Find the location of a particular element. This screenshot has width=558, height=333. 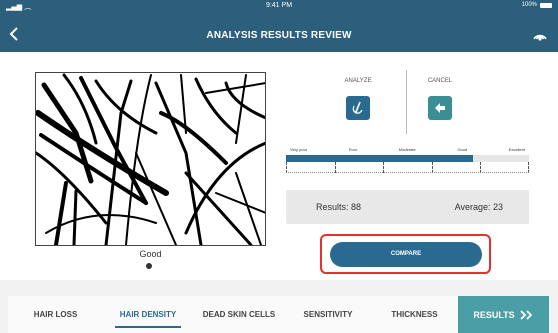

battery-status: 100% is located at coordinates (537, 5).